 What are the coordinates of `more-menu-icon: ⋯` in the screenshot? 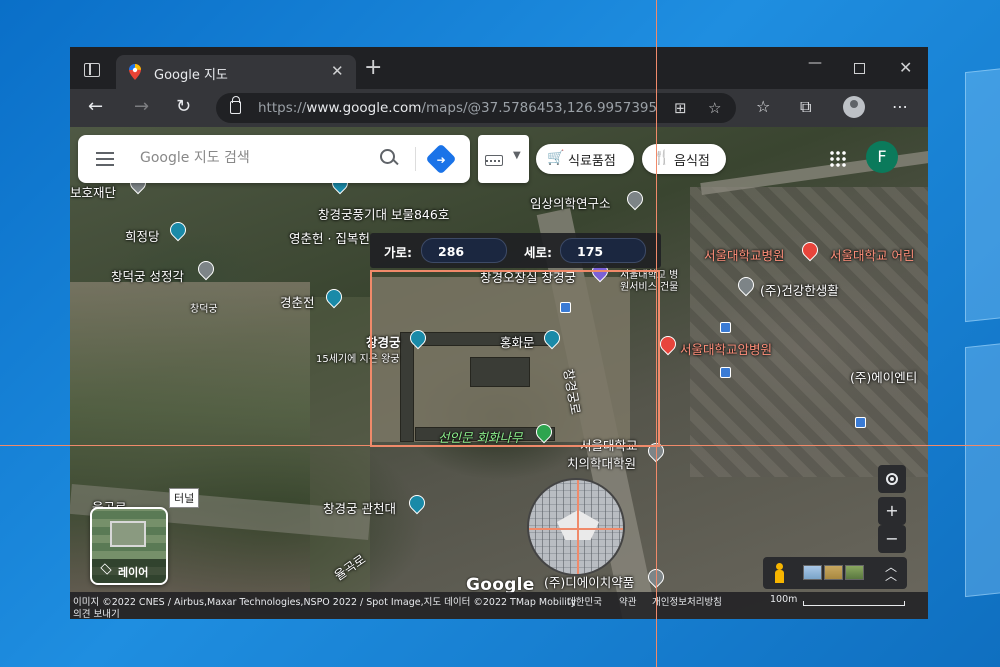 It's located at (900, 106).